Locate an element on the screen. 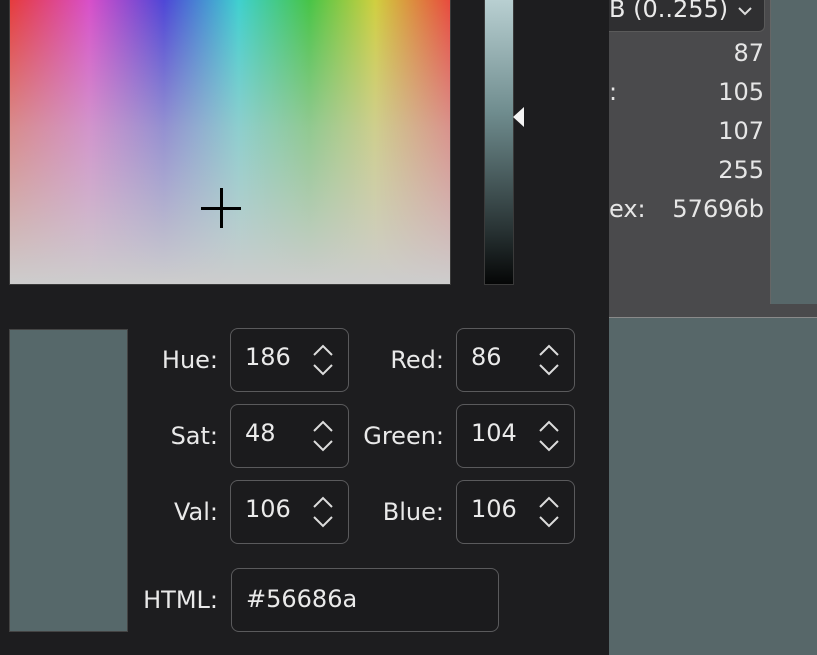 The image size is (817, 655). blue-value: 106 is located at coordinates (494, 509).